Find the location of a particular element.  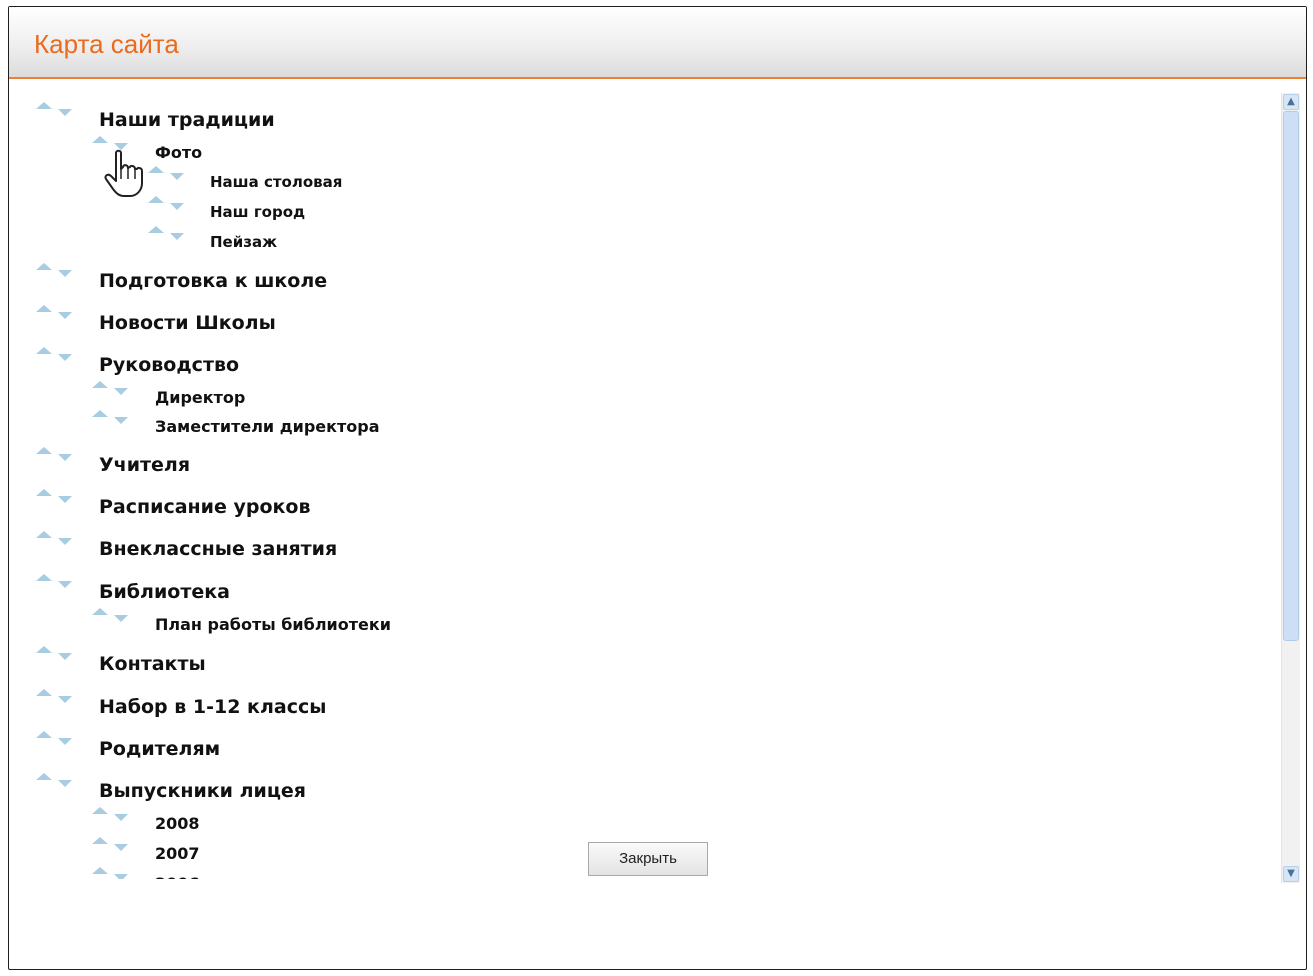

tree-item-label: Внеклассные занятия is located at coordinates (218, 549).